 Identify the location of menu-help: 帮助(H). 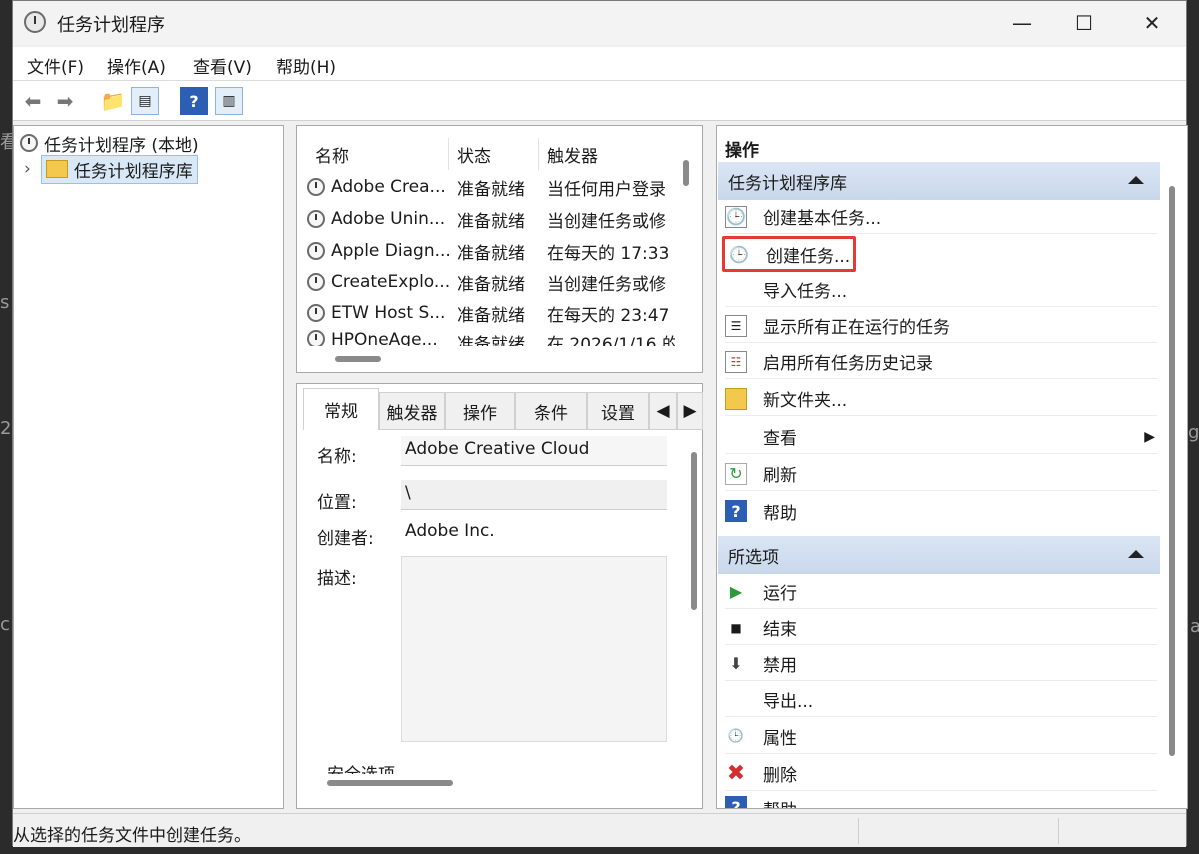
(306, 65).